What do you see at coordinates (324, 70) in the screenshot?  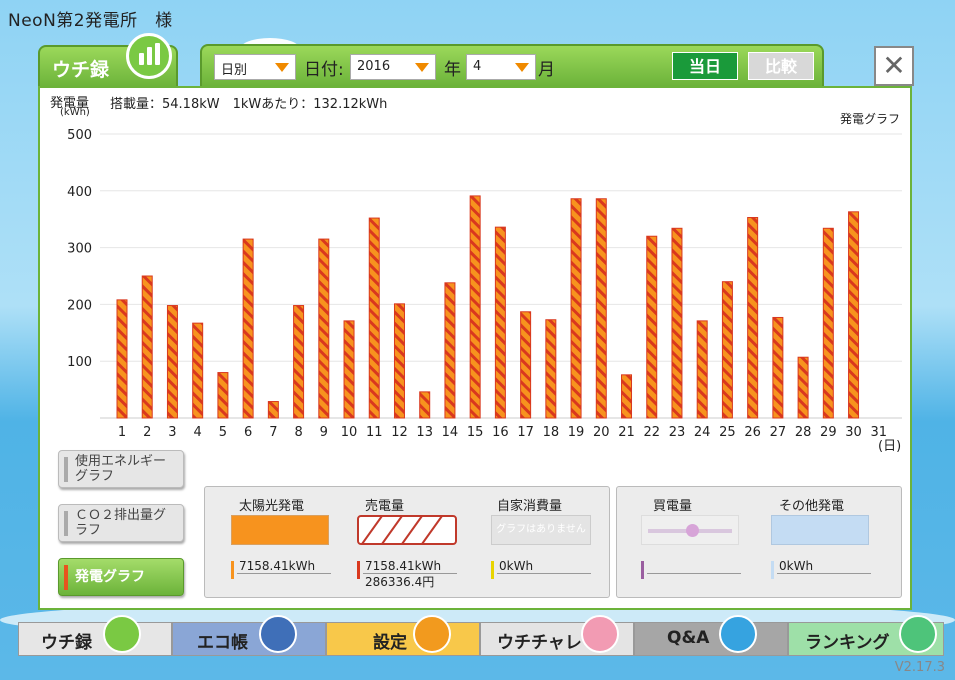 I see `date-label: 日付:` at bounding box center [324, 70].